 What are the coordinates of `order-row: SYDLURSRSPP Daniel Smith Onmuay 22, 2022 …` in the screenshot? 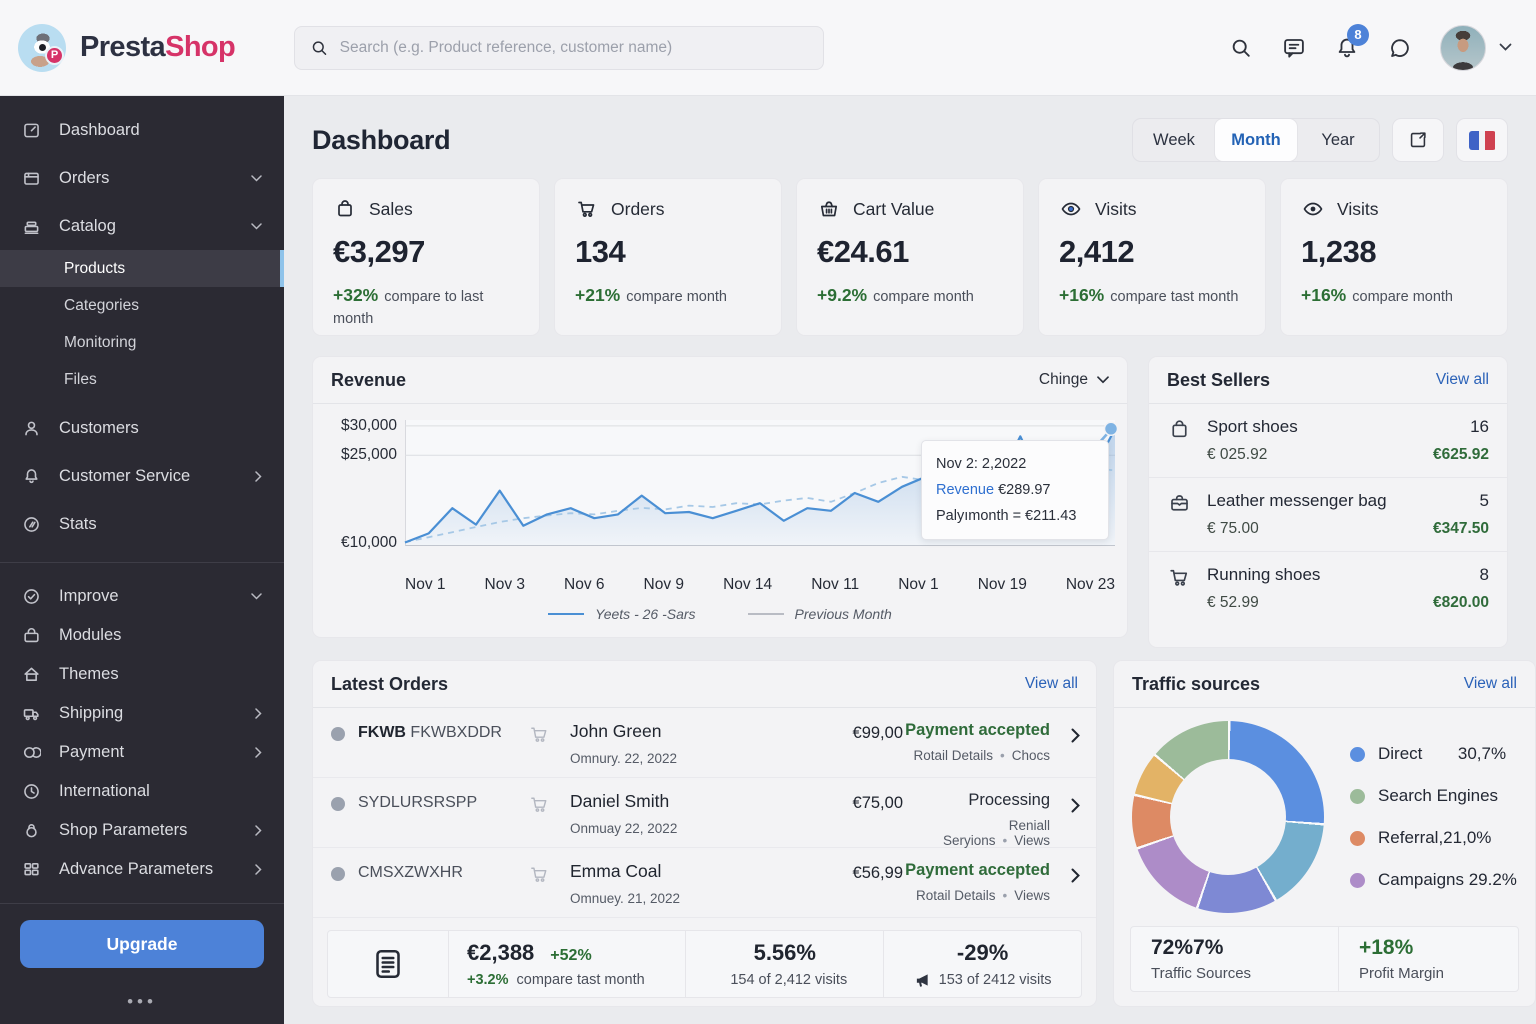 It's located at (704, 813).